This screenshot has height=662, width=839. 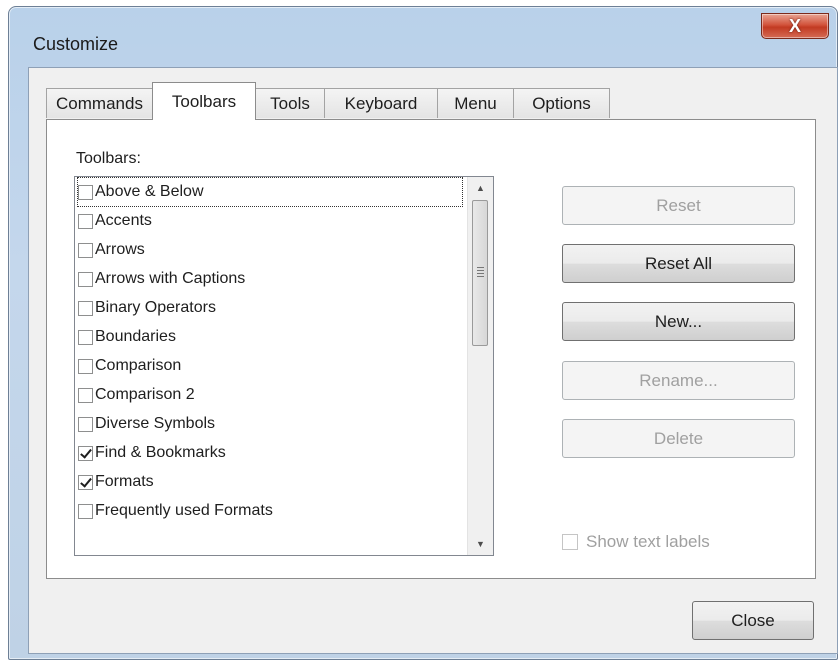 I want to click on tab-label: Keyboard, so click(x=381, y=103).